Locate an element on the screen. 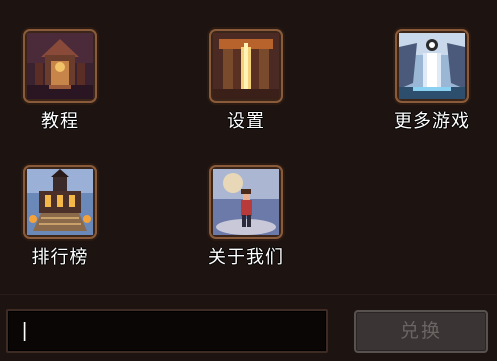  more-games-label: 更多游戏 is located at coordinates (432, 121).